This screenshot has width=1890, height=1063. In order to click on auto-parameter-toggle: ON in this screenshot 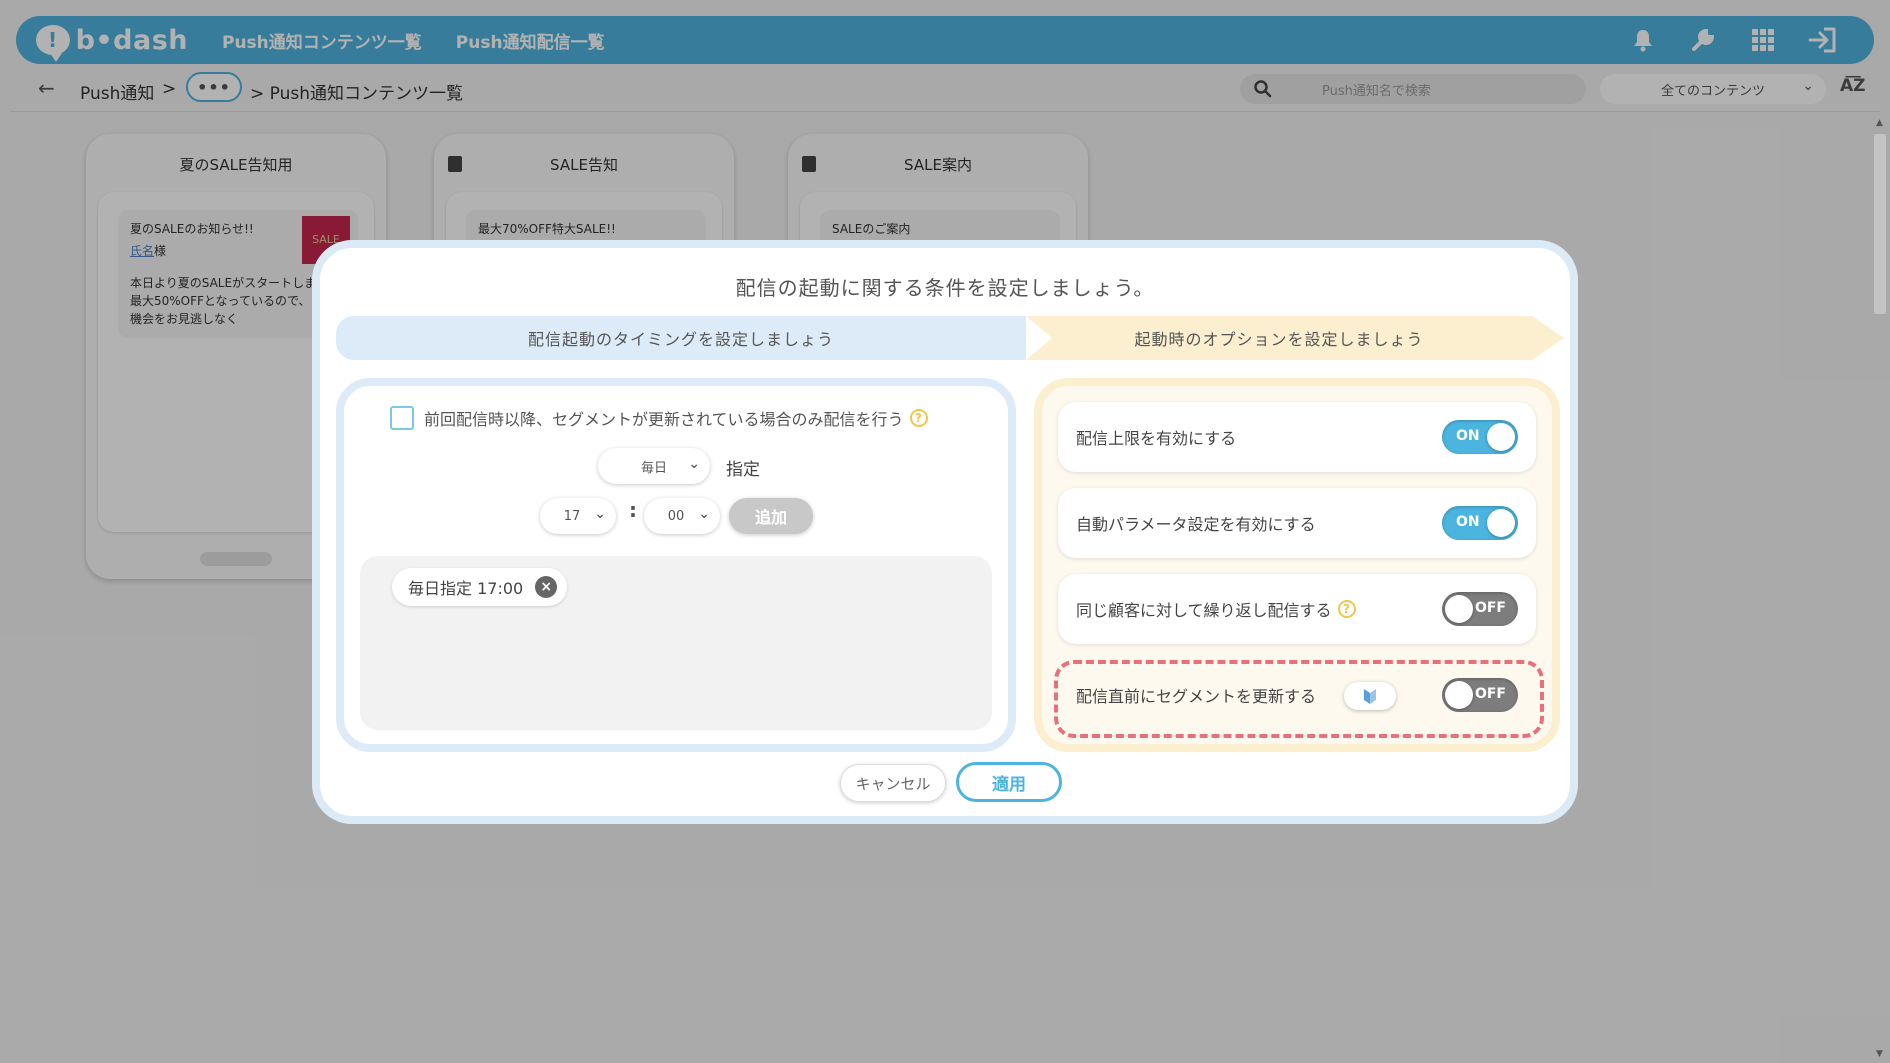, I will do `click(1480, 523)`.